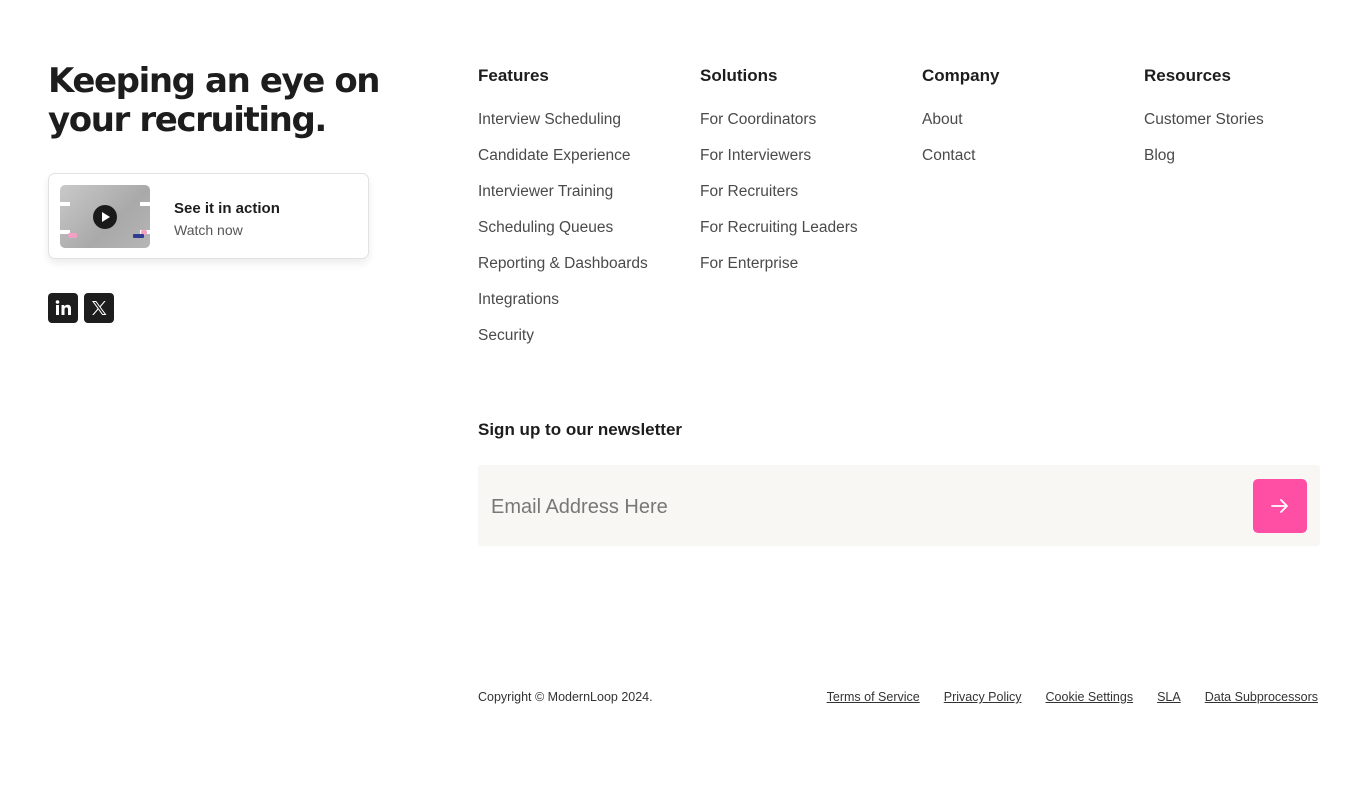 The height and width of the screenshot is (786, 1366). I want to click on linkedin-icon, so click(63, 307).